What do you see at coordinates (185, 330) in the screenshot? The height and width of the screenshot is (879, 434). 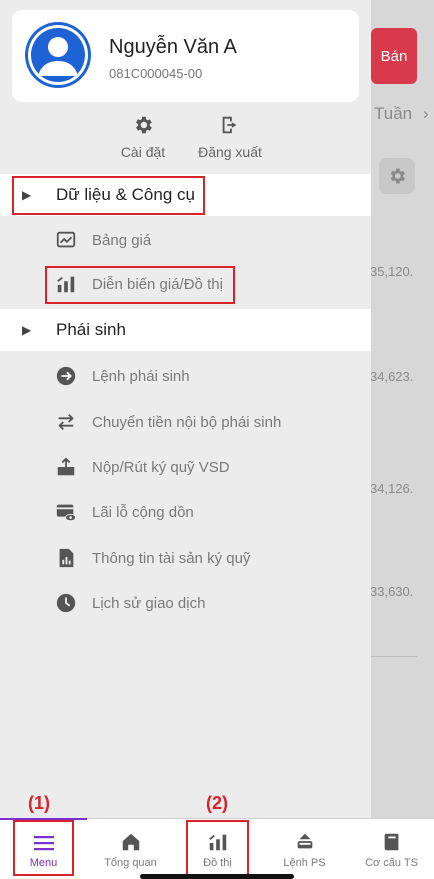 I see `section-derivatives: ▶ Phái sinh` at bounding box center [185, 330].